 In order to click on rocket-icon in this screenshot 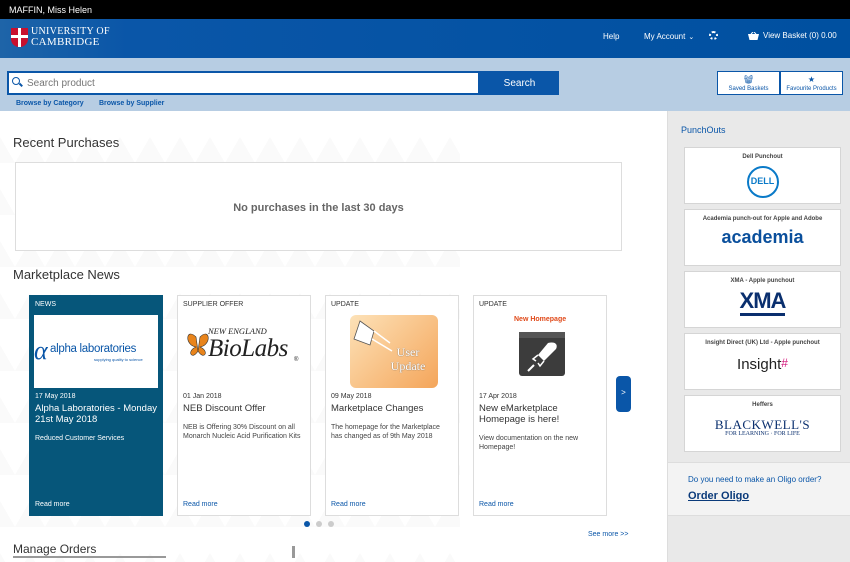, I will do `click(542, 354)`.